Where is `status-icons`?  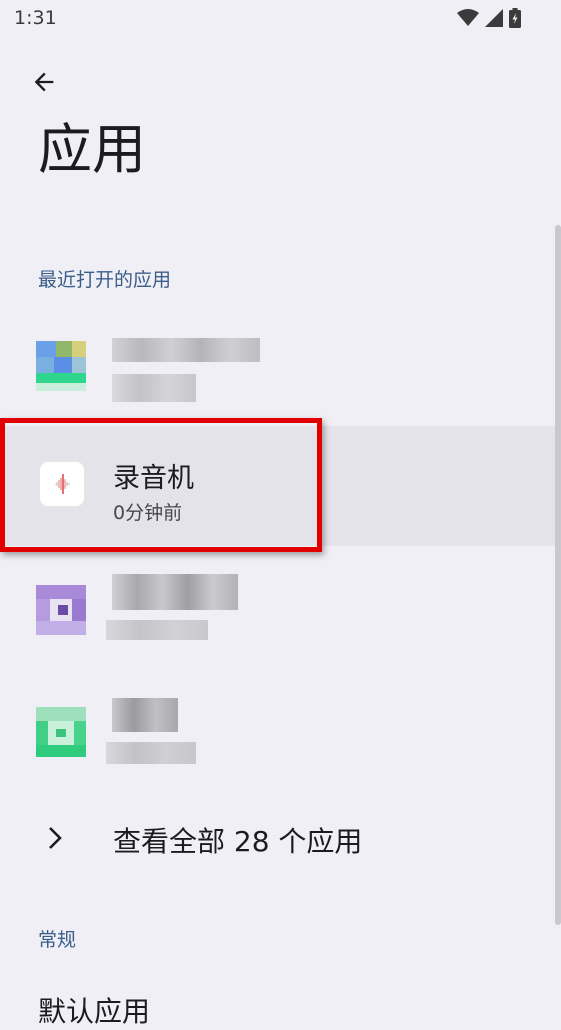
status-icons is located at coordinates (489, 18).